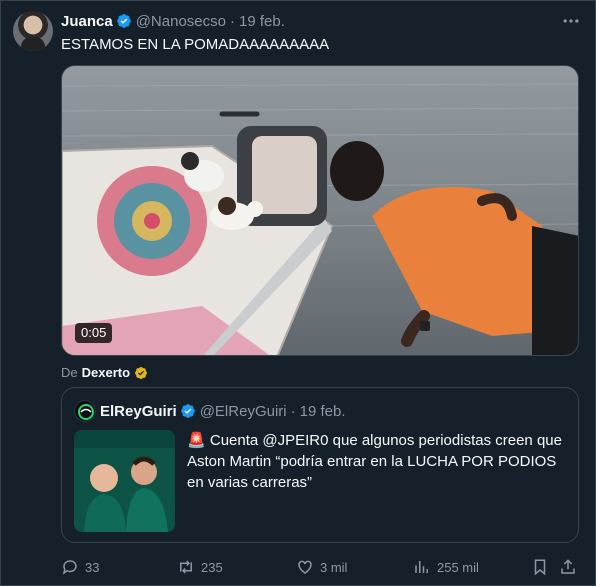 The width and height of the screenshot is (596, 586). Describe the element at coordinates (87, 21) in the screenshot. I see `author-name: Juanca` at that location.